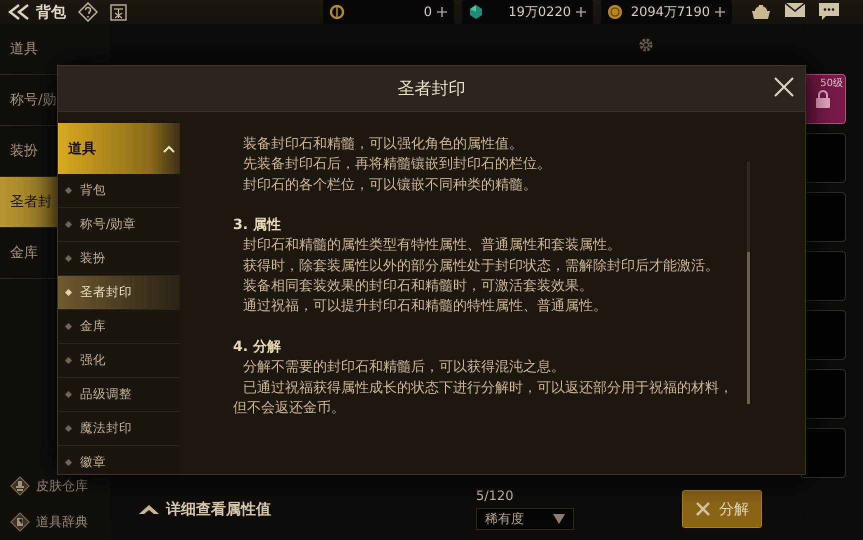  What do you see at coordinates (383, 144) in the screenshot?
I see `help-text: 装备封印石和精髓，可以强化角色的属性值。` at bounding box center [383, 144].